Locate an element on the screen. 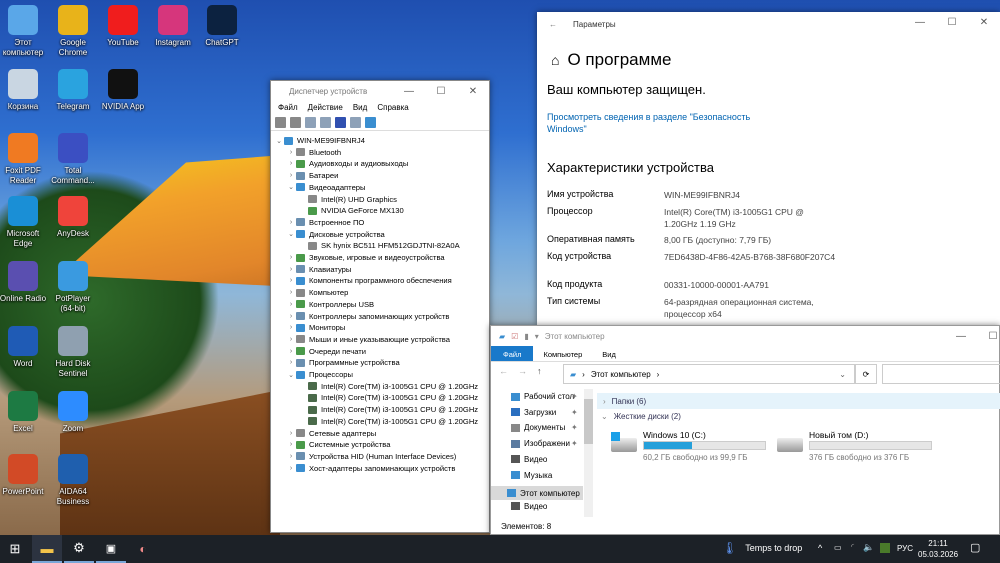 This screenshot has width=1000, height=563. search-input is located at coordinates (941, 374).